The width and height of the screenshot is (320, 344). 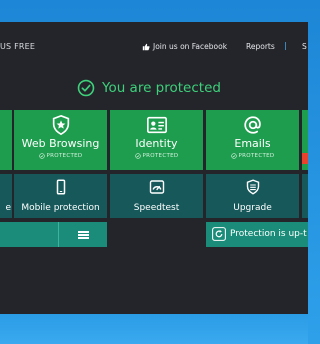 I want to click on at-sign-icon, so click(x=252, y=125).